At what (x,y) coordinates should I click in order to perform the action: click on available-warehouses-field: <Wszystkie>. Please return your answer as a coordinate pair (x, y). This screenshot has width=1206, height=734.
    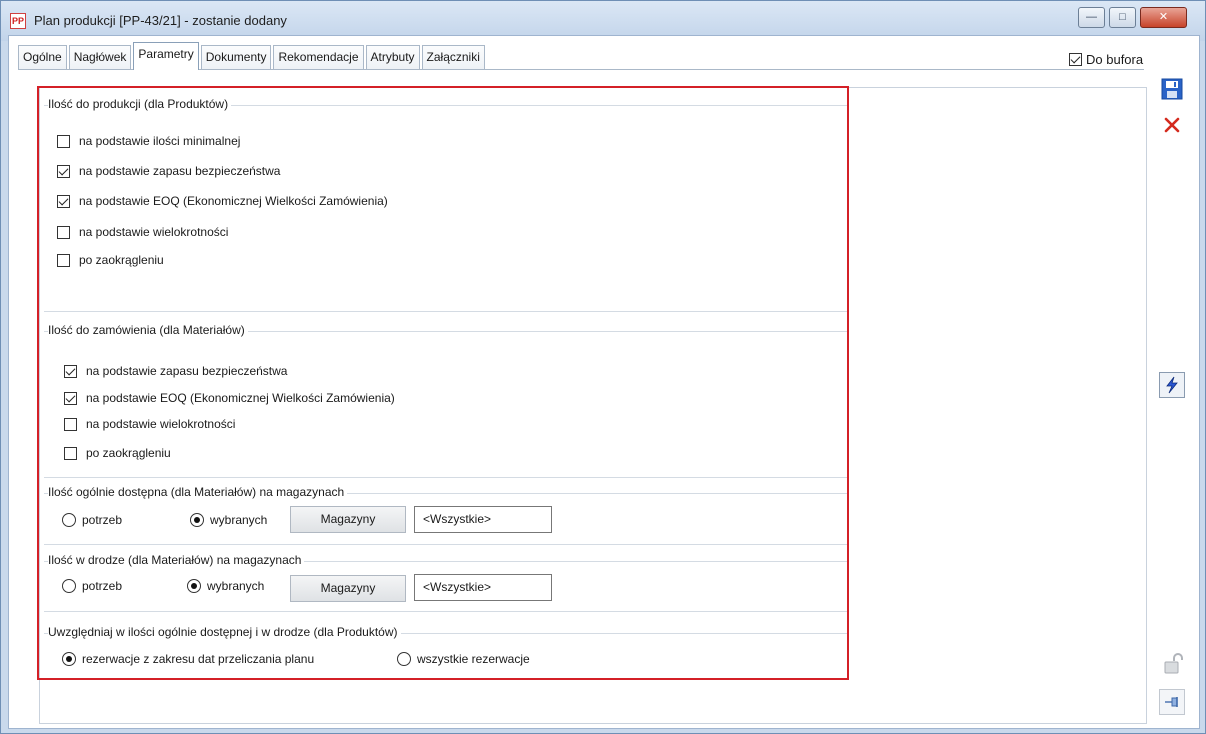
    Looking at the image, I should click on (483, 519).